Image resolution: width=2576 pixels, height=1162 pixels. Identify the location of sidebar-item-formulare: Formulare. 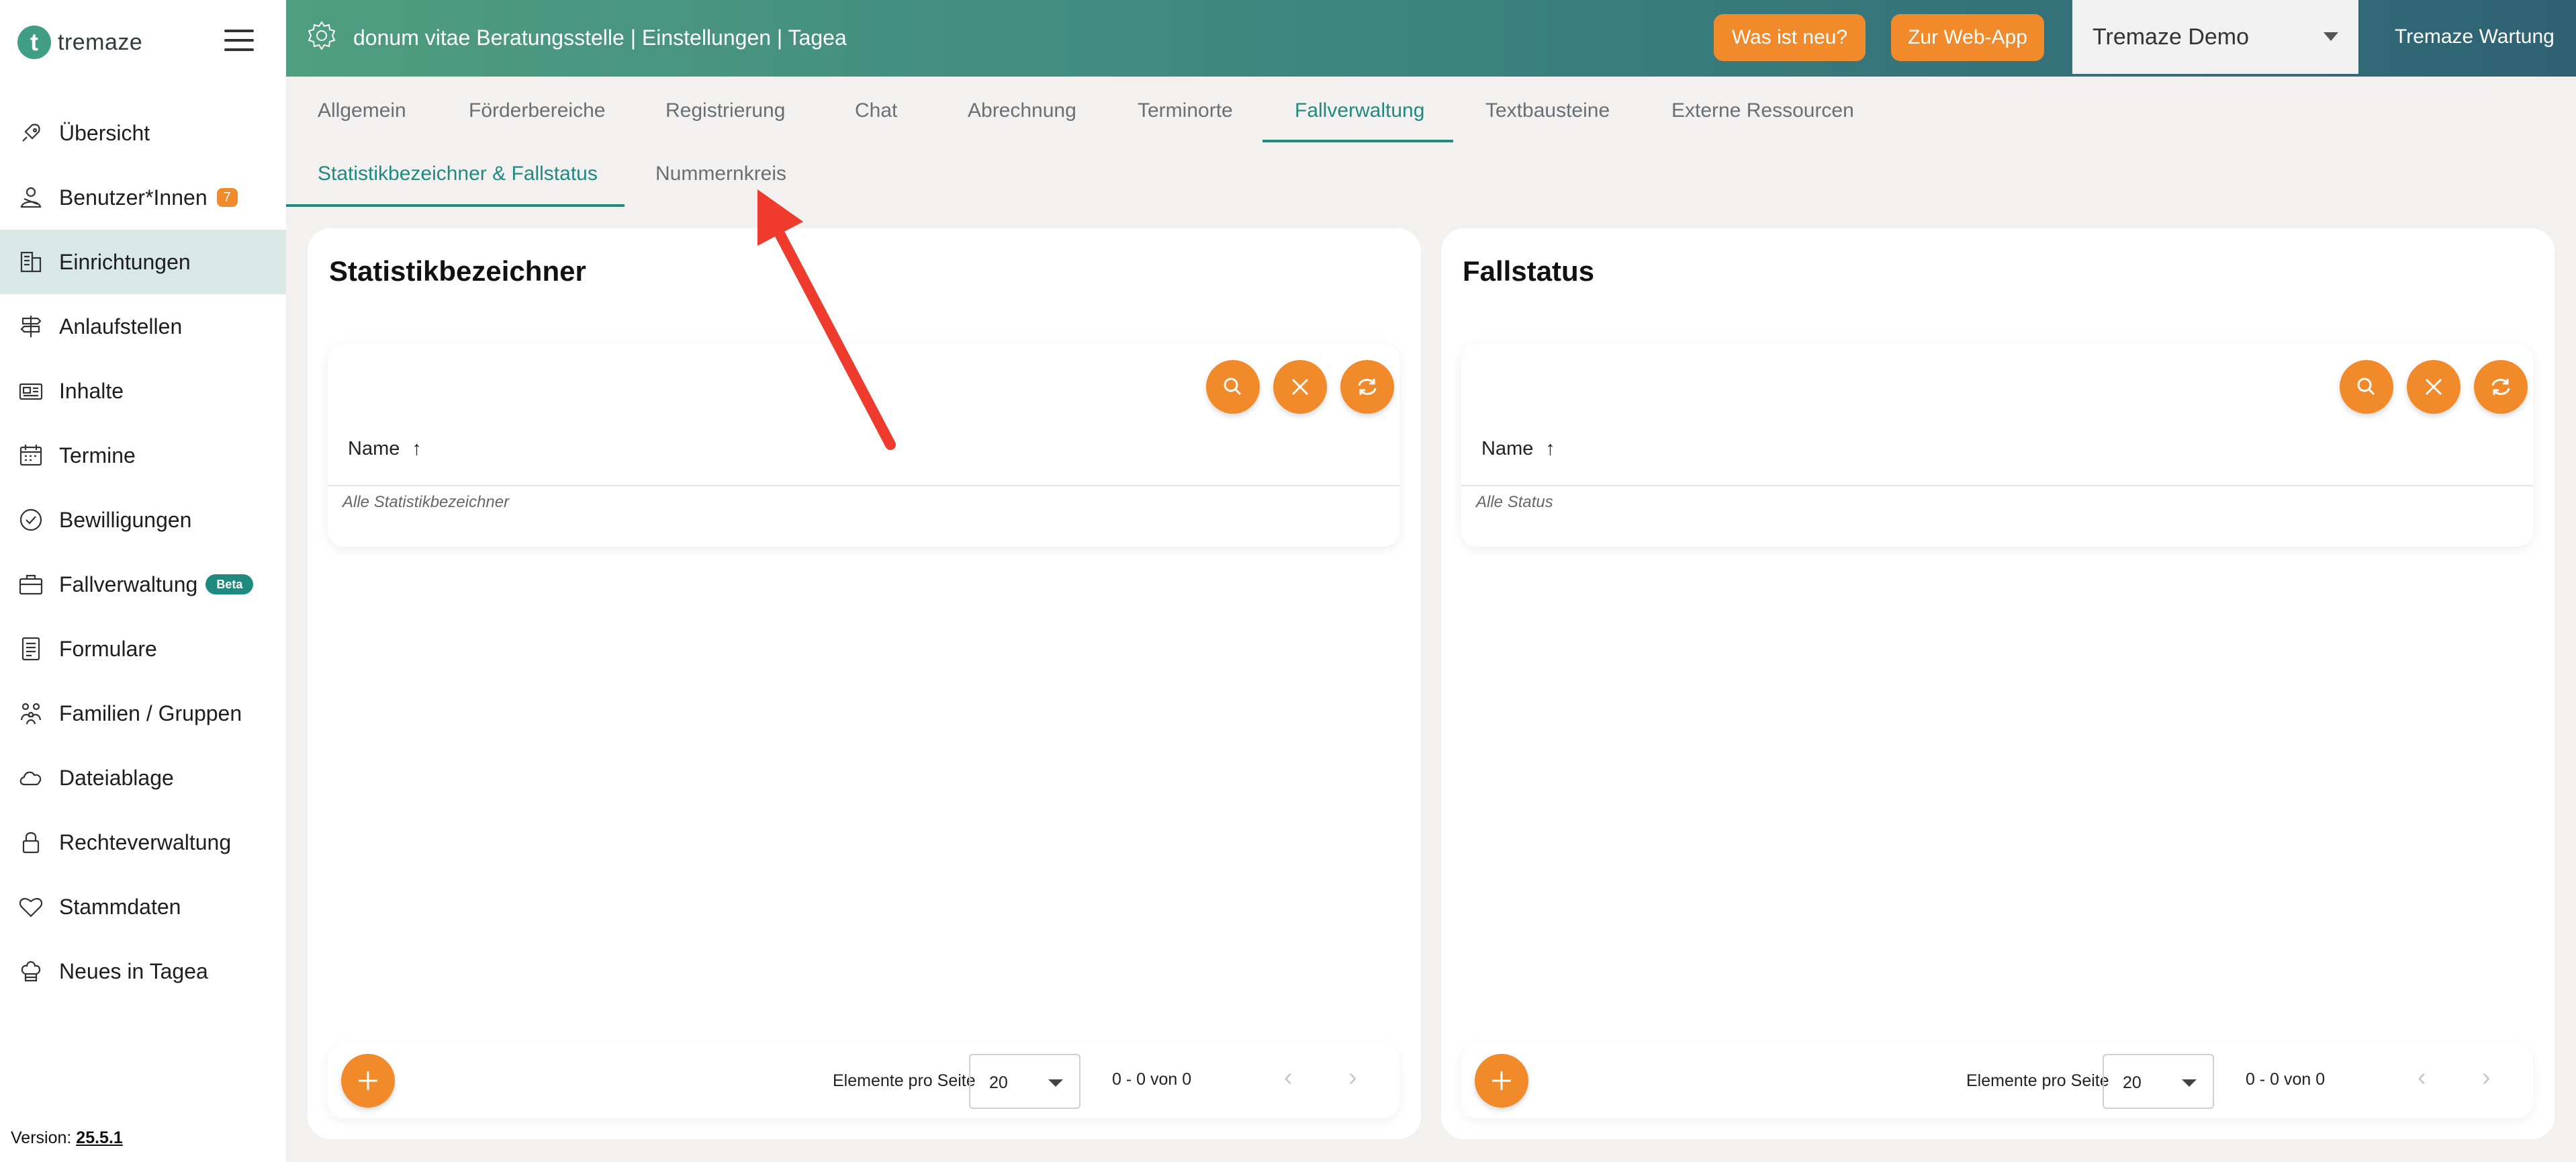
(143, 649).